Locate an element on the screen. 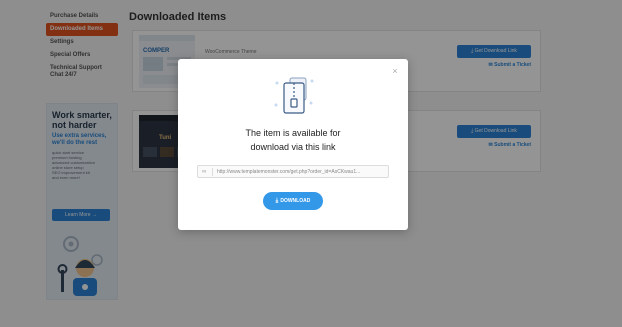  zip-archive-icon is located at coordinates (294, 95).